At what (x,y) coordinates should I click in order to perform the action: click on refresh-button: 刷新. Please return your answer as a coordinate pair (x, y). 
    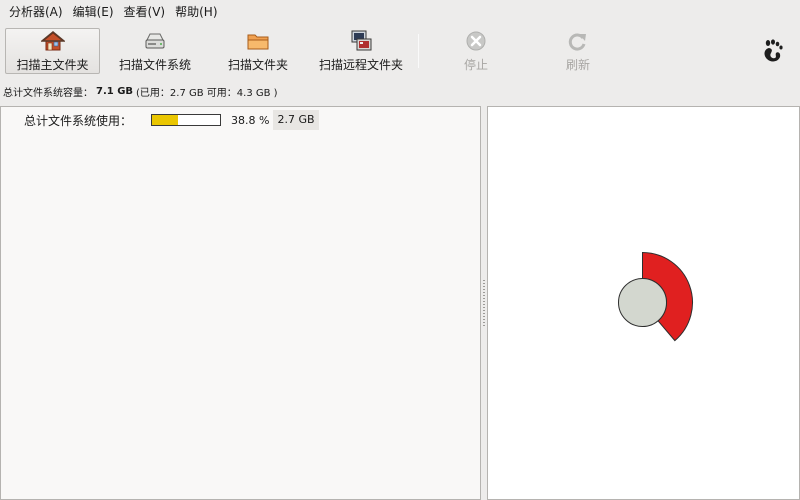
    Looking at the image, I should click on (578, 51).